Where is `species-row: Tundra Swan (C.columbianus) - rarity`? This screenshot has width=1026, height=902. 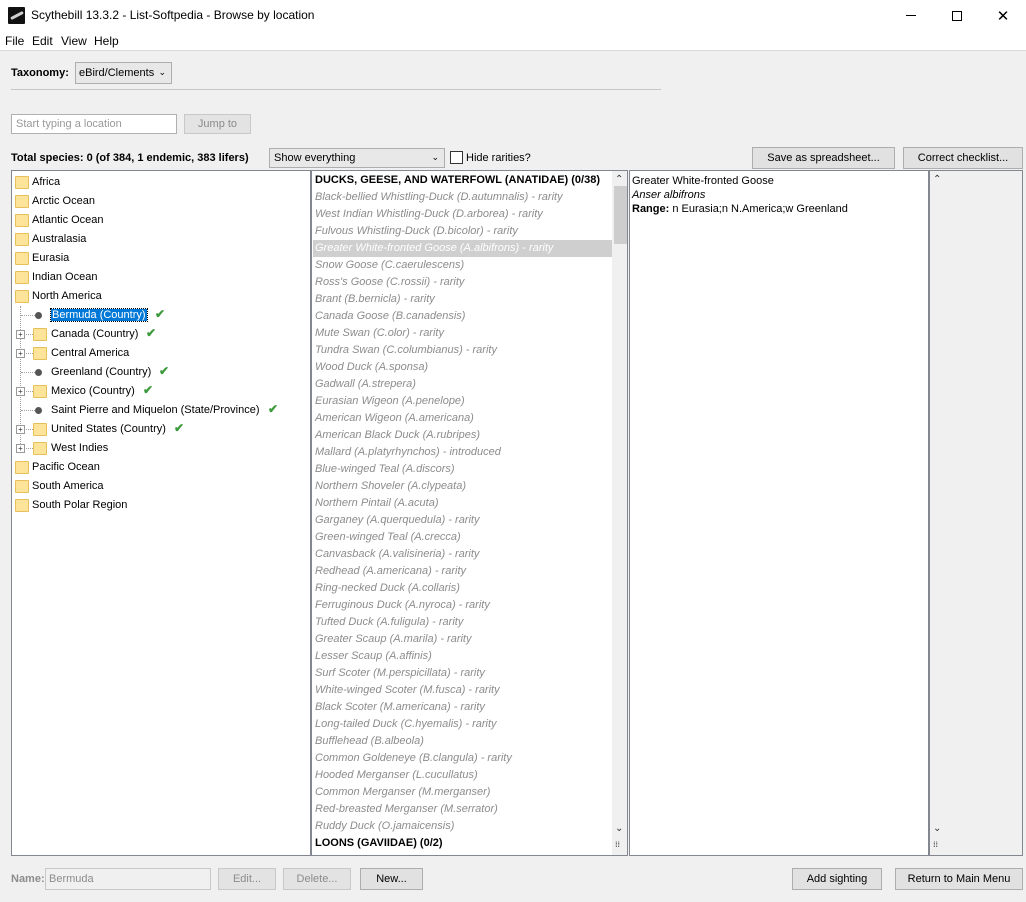
species-row: Tundra Swan (C.columbianus) - rarity is located at coordinates (463, 350).